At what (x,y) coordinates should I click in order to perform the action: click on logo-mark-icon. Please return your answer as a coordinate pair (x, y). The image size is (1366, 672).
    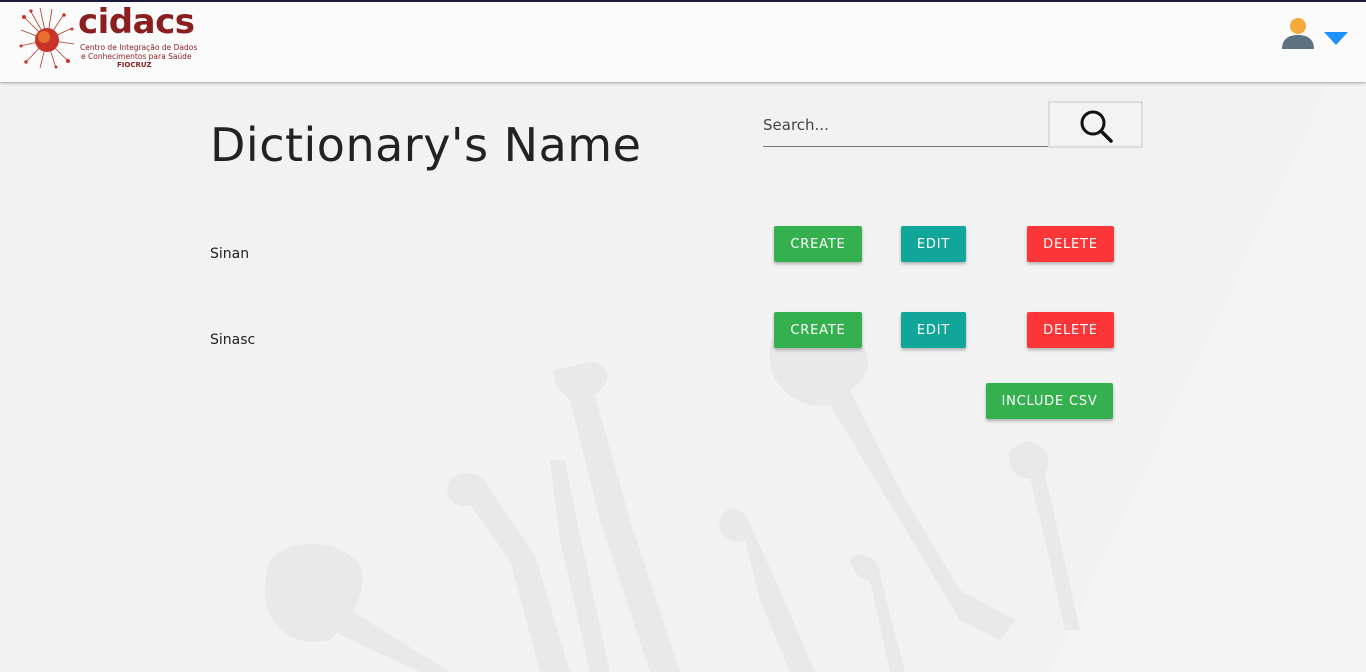
    Looking at the image, I should click on (47, 38).